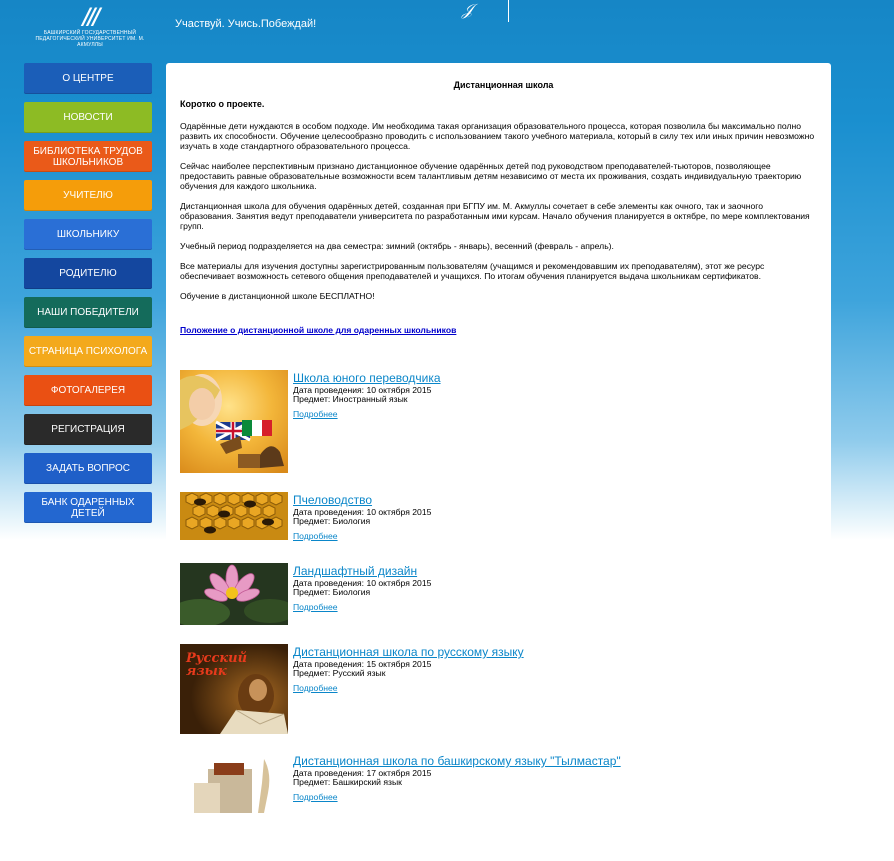 This screenshot has width=894, height=861. What do you see at coordinates (246, 24) in the screenshot?
I see `site-slogan: Участвуй. Учись.Побеждай!` at bounding box center [246, 24].